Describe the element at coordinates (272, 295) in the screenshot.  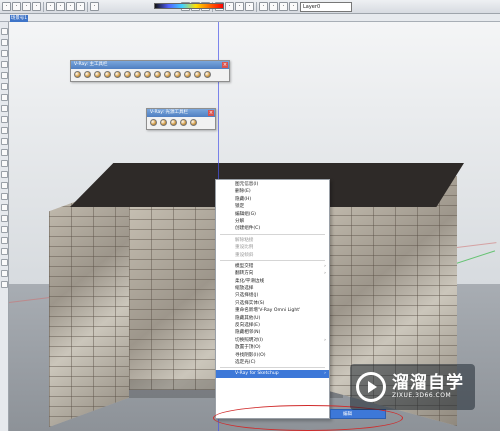
I see `menu-item: 只选择组(J)` at that location.